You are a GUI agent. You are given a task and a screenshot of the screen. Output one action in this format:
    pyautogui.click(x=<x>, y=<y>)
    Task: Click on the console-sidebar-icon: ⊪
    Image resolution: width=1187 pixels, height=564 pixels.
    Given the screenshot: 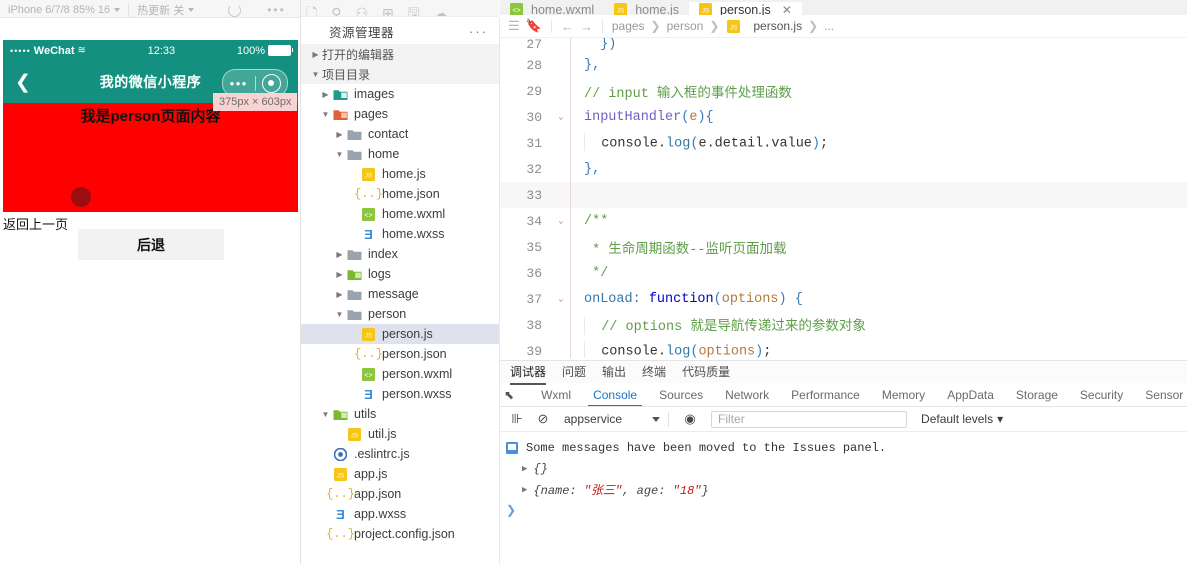 What is the action you would take?
    pyautogui.click(x=517, y=419)
    